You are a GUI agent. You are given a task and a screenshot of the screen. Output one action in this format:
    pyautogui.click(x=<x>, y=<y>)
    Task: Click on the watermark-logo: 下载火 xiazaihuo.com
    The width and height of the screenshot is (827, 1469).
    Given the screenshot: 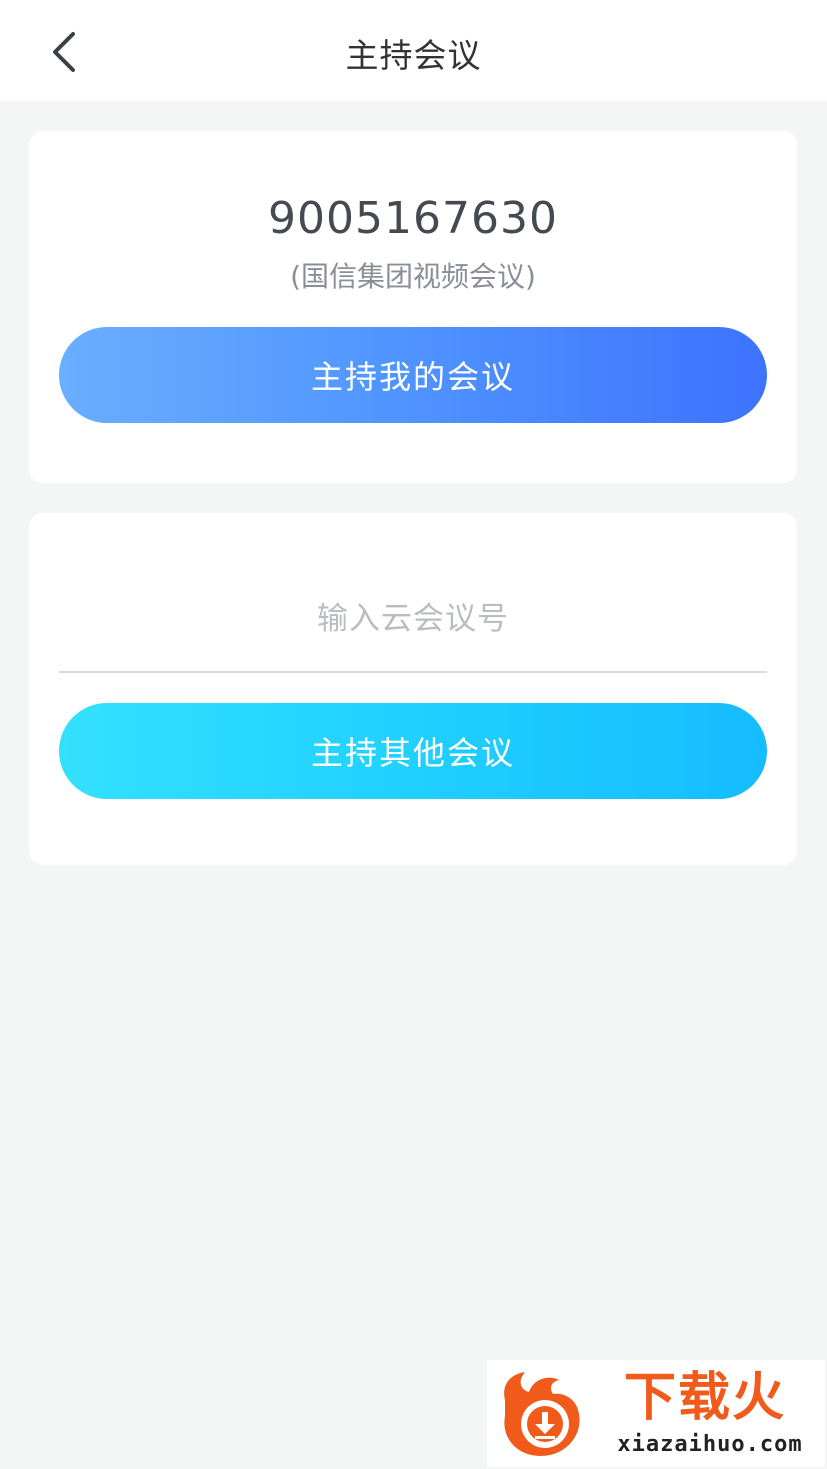 What is the action you would take?
    pyautogui.click(x=656, y=1413)
    